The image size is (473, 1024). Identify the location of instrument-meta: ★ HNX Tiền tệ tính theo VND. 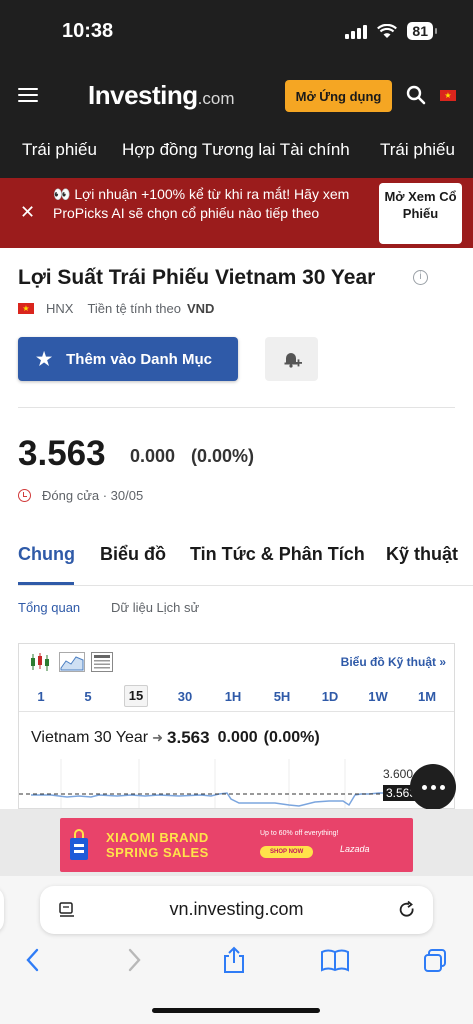
(116, 308).